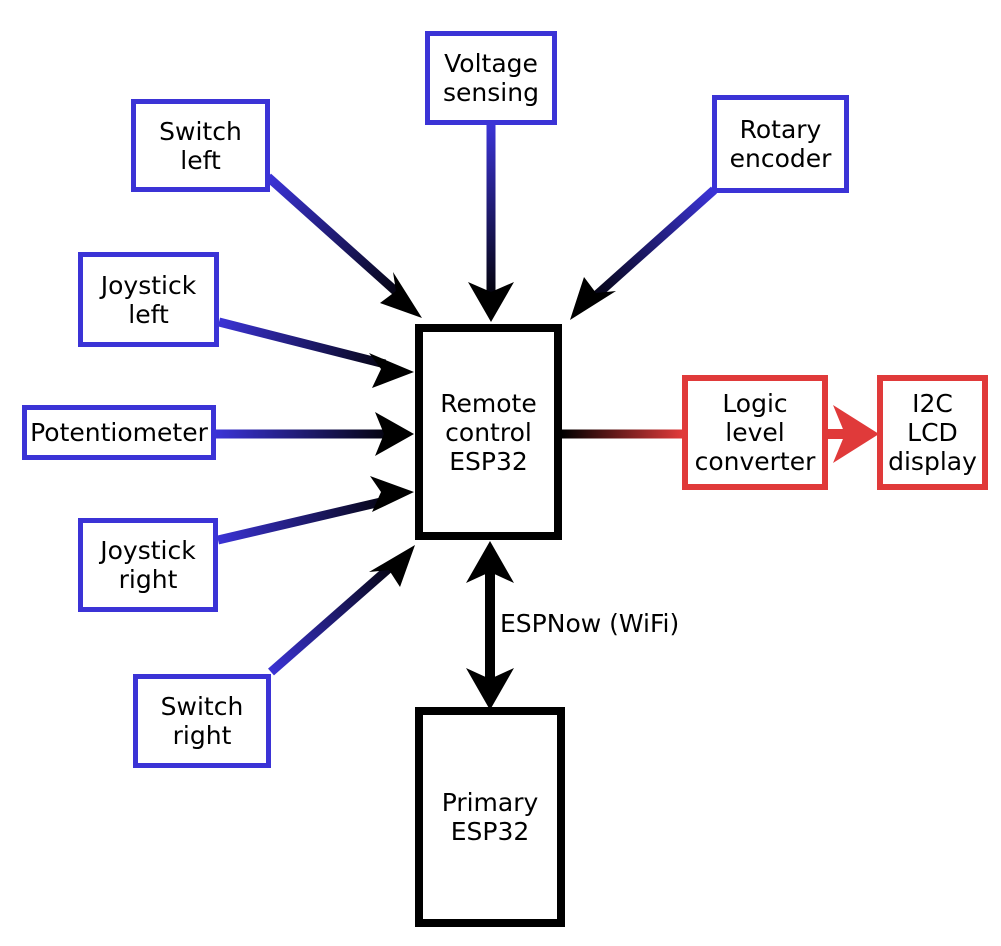 This screenshot has height=946, width=1001. I want to click on node-label-line: Logic, so click(755, 403).